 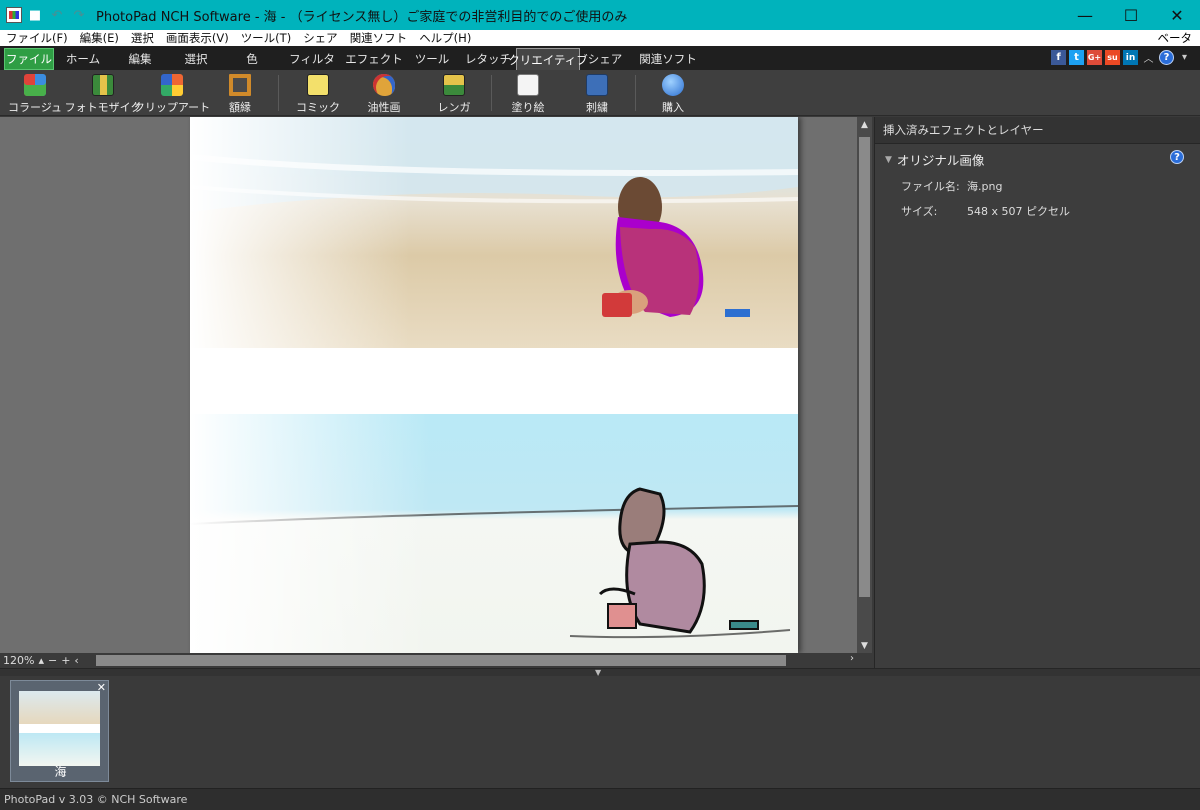 I want to click on brick-button: レンガ, so click(x=454, y=94).